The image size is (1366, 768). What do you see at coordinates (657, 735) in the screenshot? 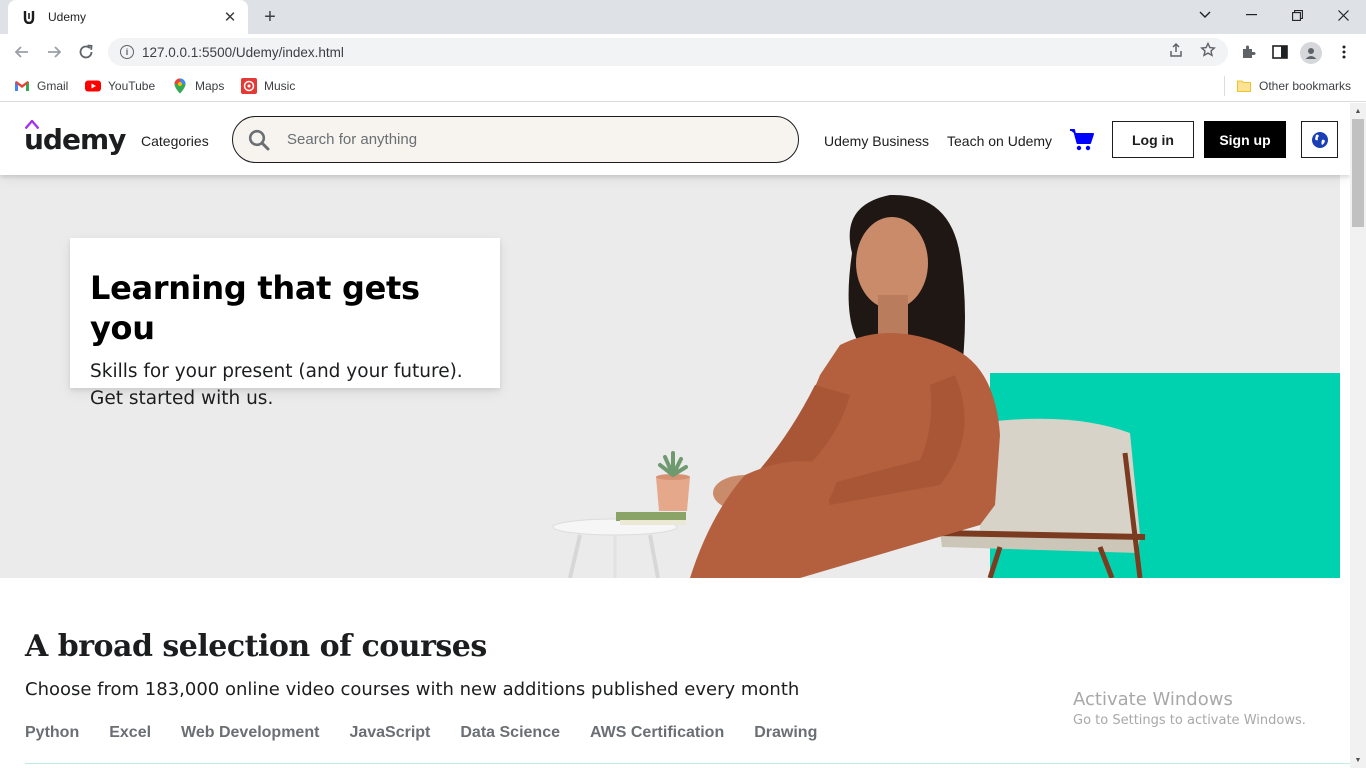
I see `tab-aws-certification: AWS Certification` at bounding box center [657, 735].